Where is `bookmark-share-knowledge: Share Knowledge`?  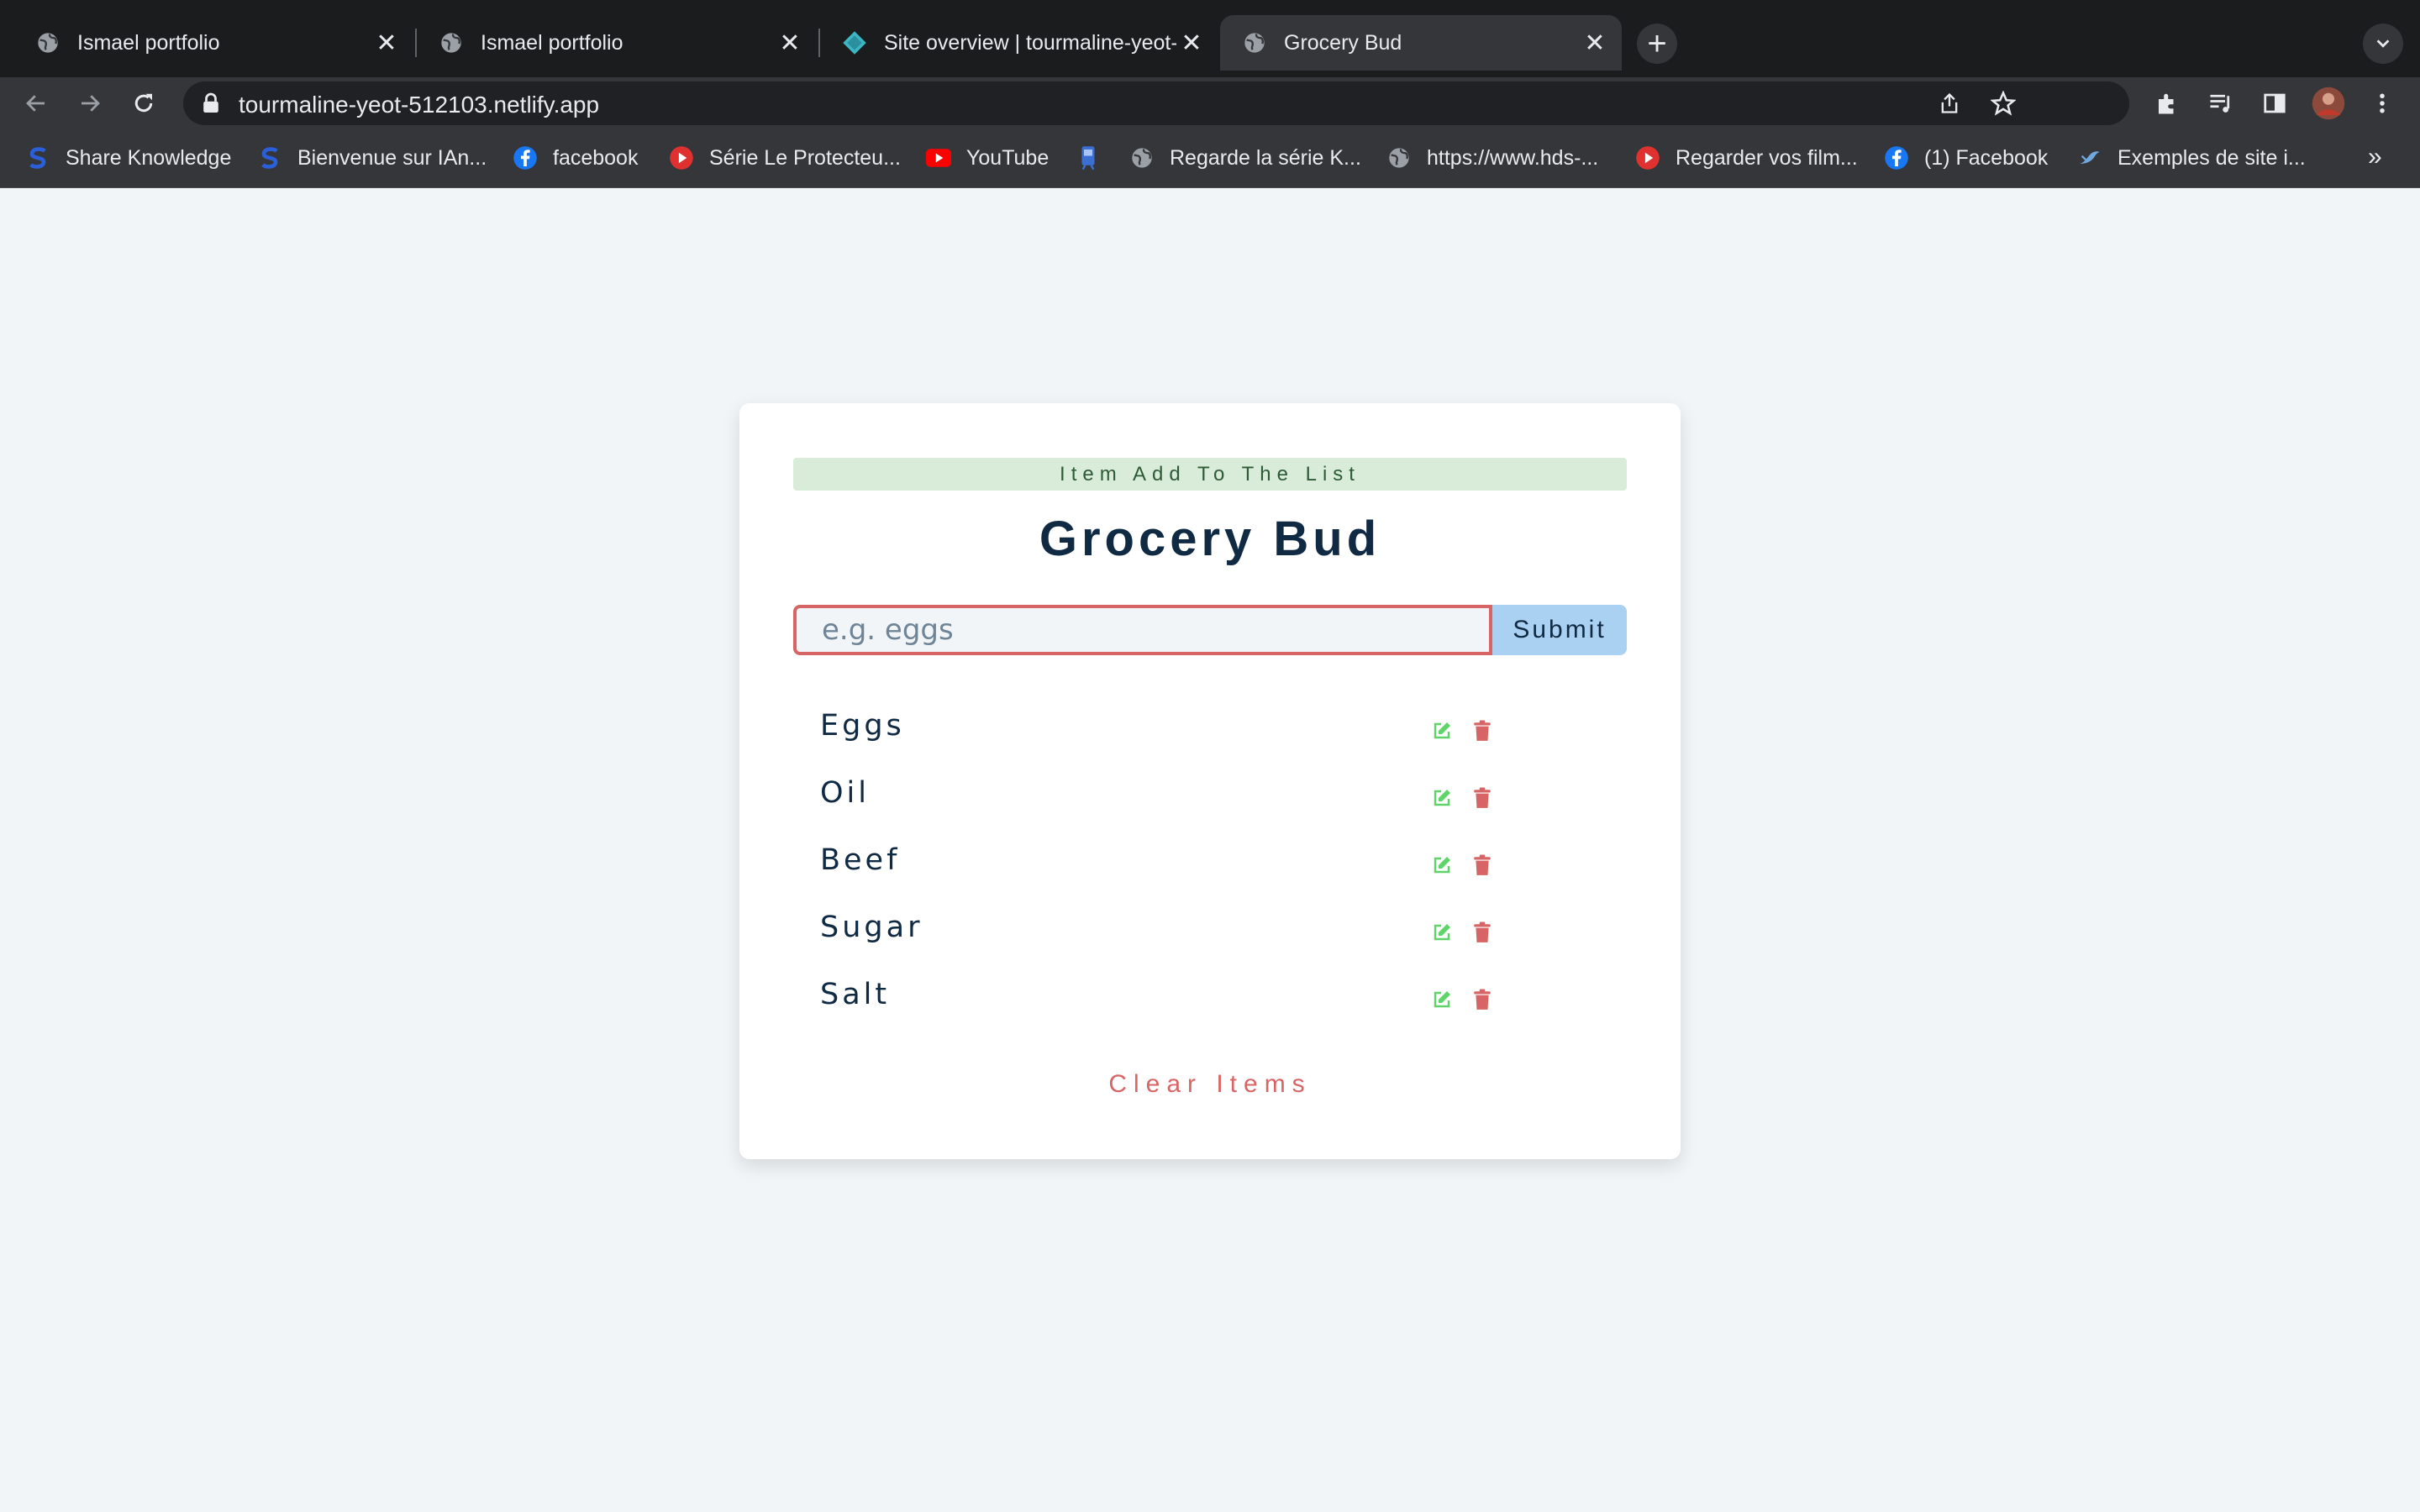
bookmark-share-knowledge: Share Knowledge is located at coordinates (128, 158).